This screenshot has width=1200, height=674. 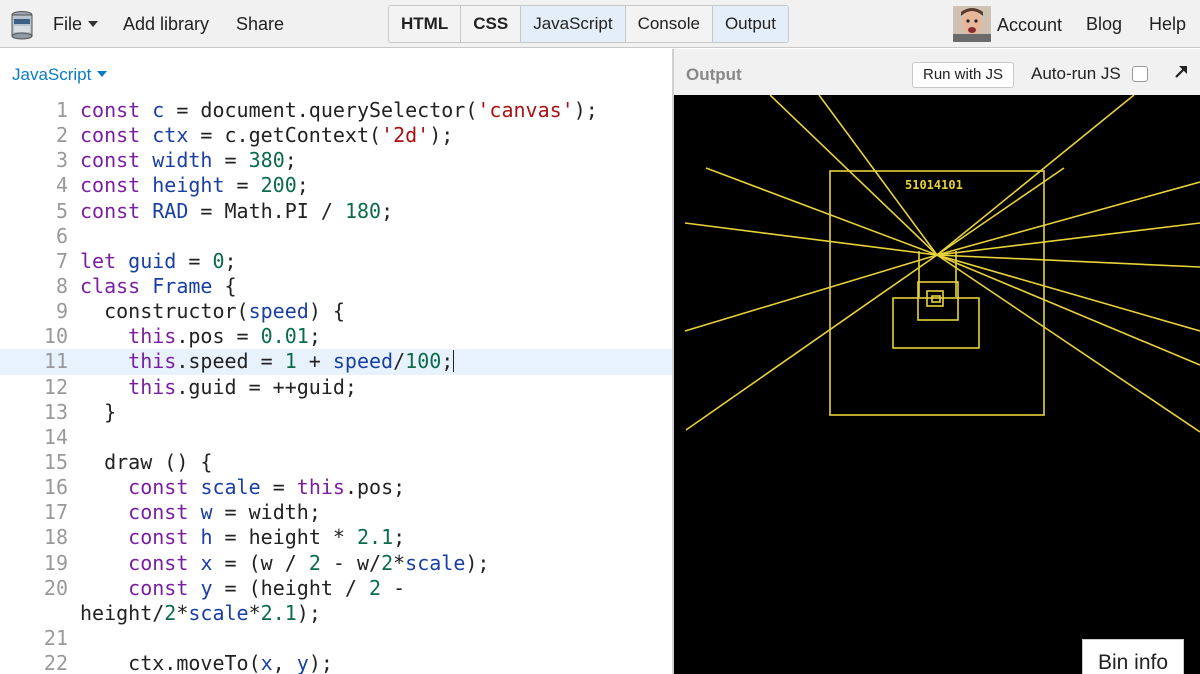 I want to click on code-line: 7 let guid = 0;, so click(x=336, y=261).